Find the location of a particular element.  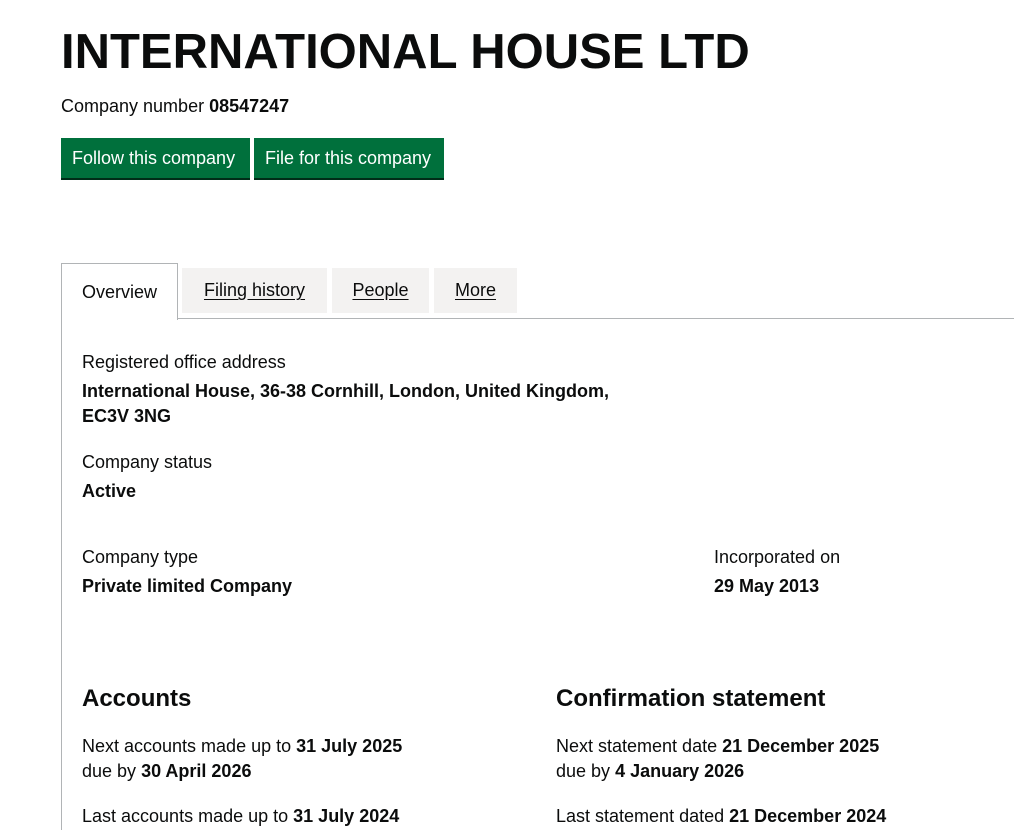

company-type-label: Company type is located at coordinates (140, 557).